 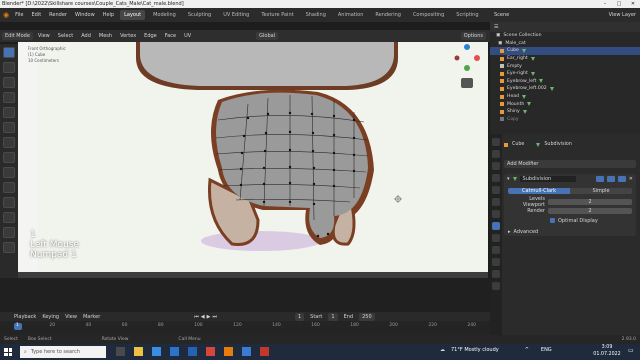 What do you see at coordinates (570, 231) in the screenshot?
I see `advanced-subpanel: ▸ Advanced` at bounding box center [570, 231].